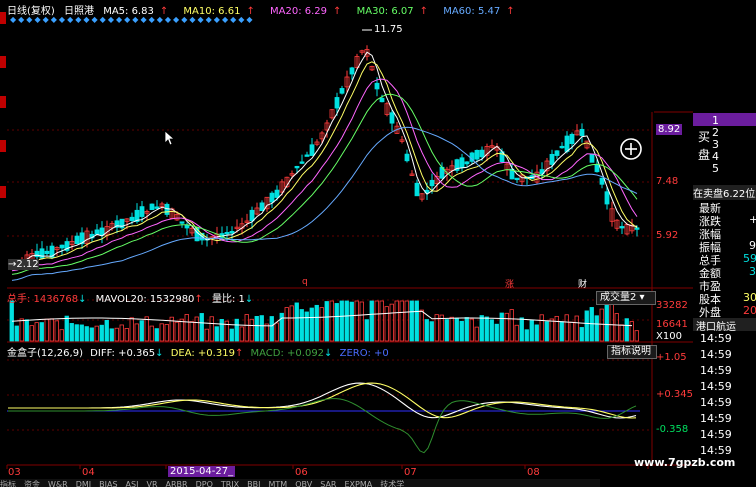 Image resolution: width=756 pixels, height=487 pixels. I want to click on indicator-tab: BBI, so click(253, 483).